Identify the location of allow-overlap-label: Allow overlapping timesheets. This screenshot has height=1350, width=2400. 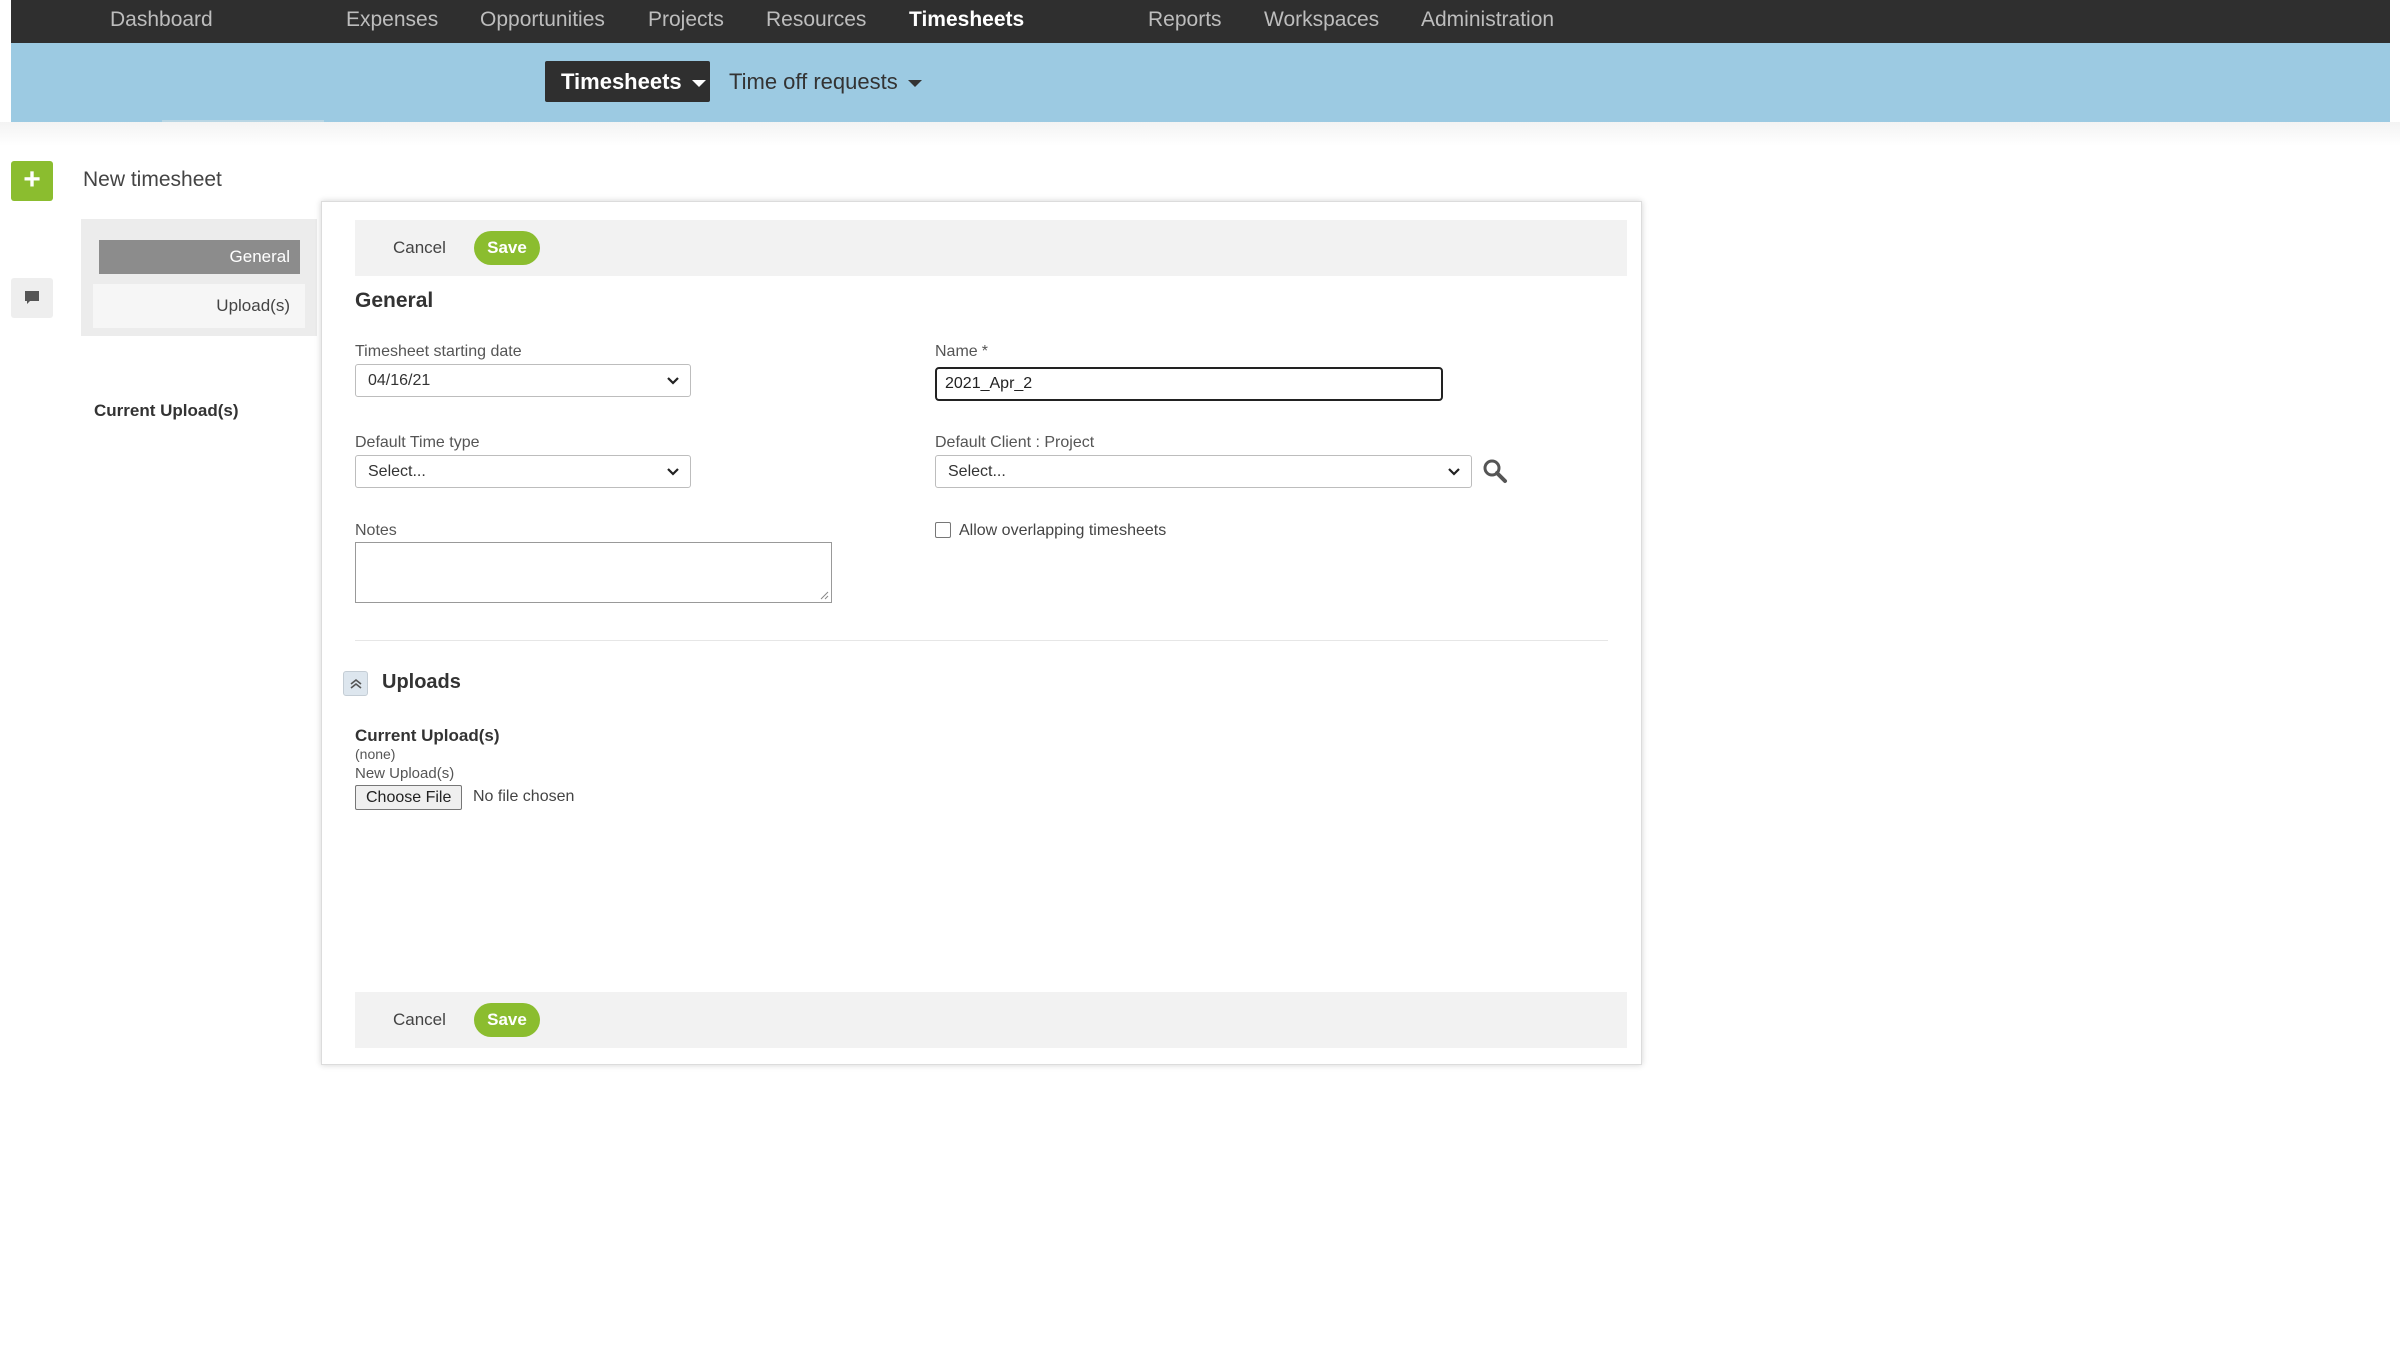
(1063, 530).